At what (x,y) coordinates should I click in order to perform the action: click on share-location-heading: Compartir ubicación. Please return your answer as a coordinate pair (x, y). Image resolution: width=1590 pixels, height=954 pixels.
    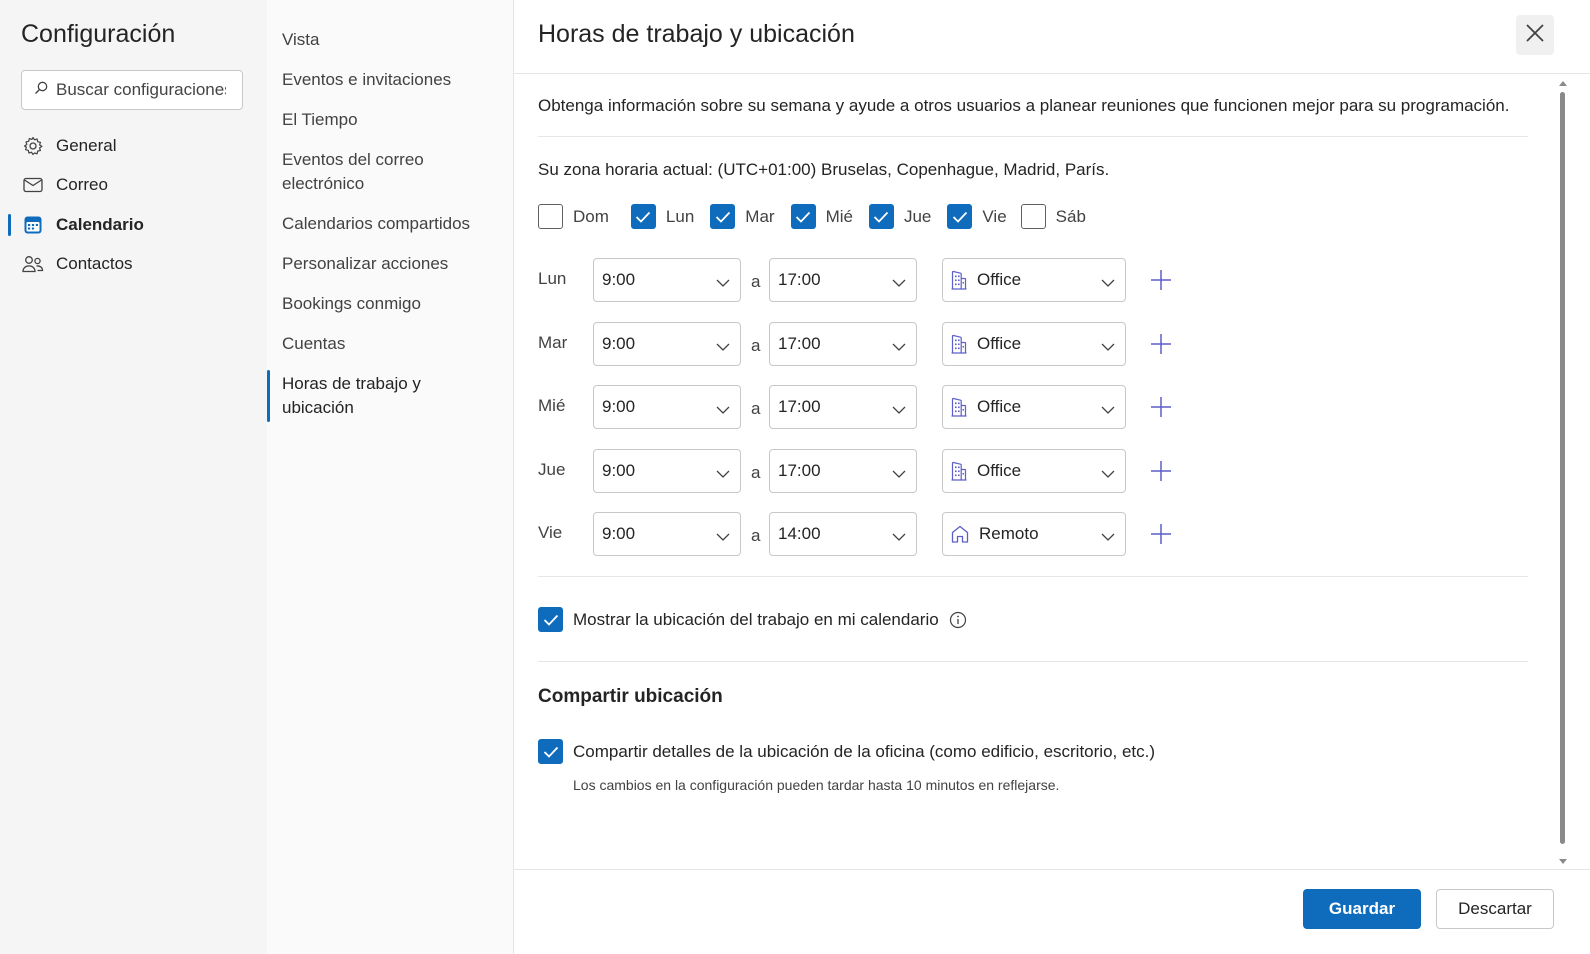
    Looking at the image, I should click on (630, 696).